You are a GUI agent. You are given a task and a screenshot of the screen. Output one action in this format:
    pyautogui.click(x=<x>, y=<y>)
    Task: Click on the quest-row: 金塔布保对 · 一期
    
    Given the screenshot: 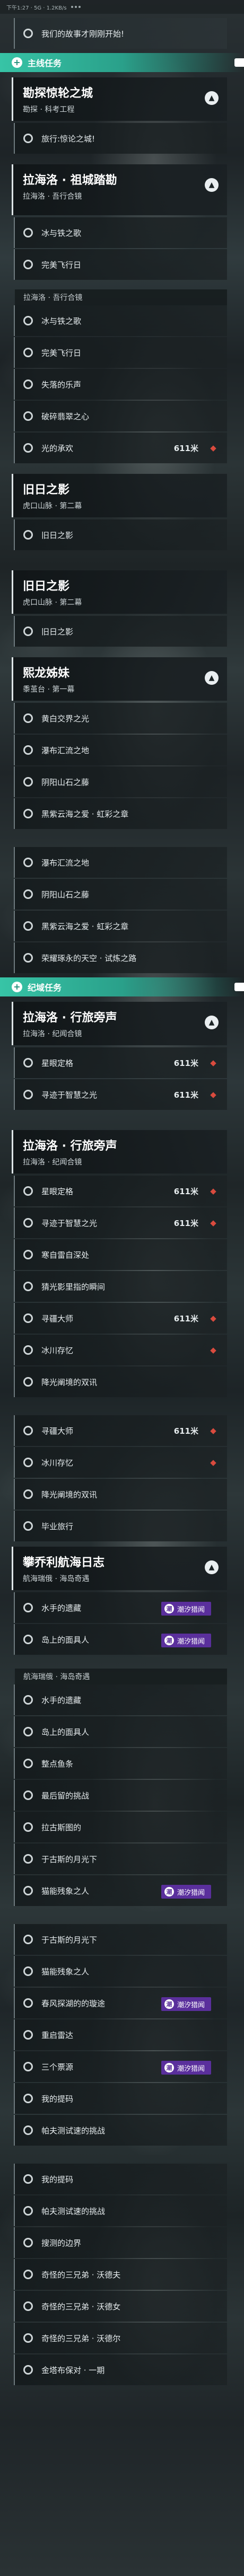 What is the action you would take?
    pyautogui.click(x=121, y=2369)
    